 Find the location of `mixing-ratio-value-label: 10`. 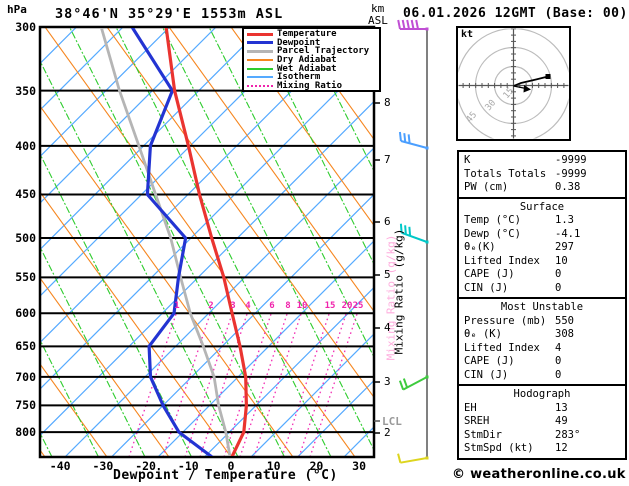

mixing-ratio-value-label: 10 is located at coordinates (302, 306).